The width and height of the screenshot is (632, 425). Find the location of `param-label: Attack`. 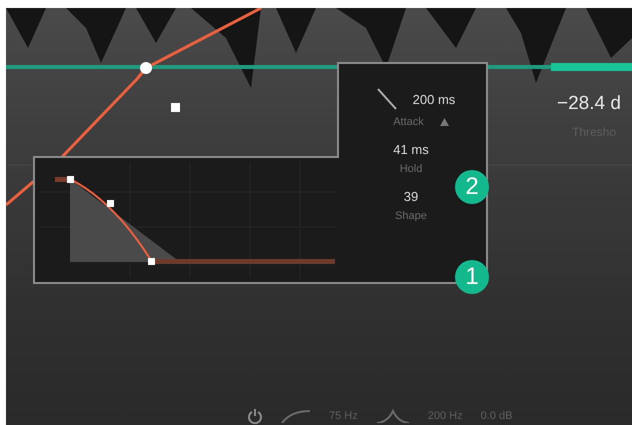

param-label: Attack is located at coordinates (408, 122).